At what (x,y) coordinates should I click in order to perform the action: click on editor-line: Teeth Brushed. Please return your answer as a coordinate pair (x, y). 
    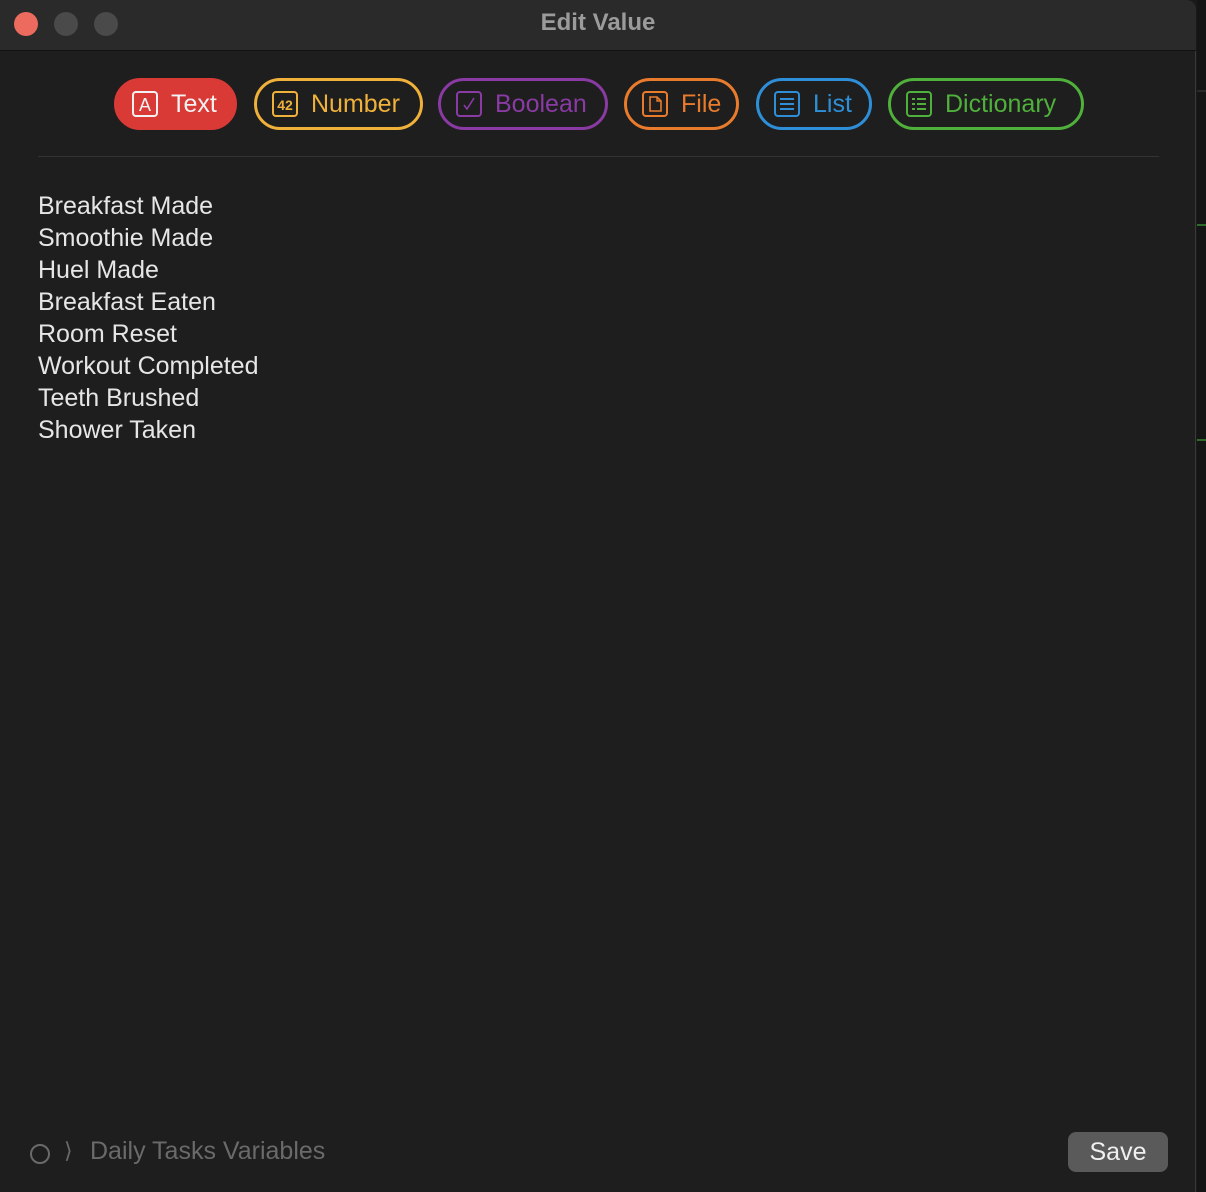
    Looking at the image, I should click on (119, 398).